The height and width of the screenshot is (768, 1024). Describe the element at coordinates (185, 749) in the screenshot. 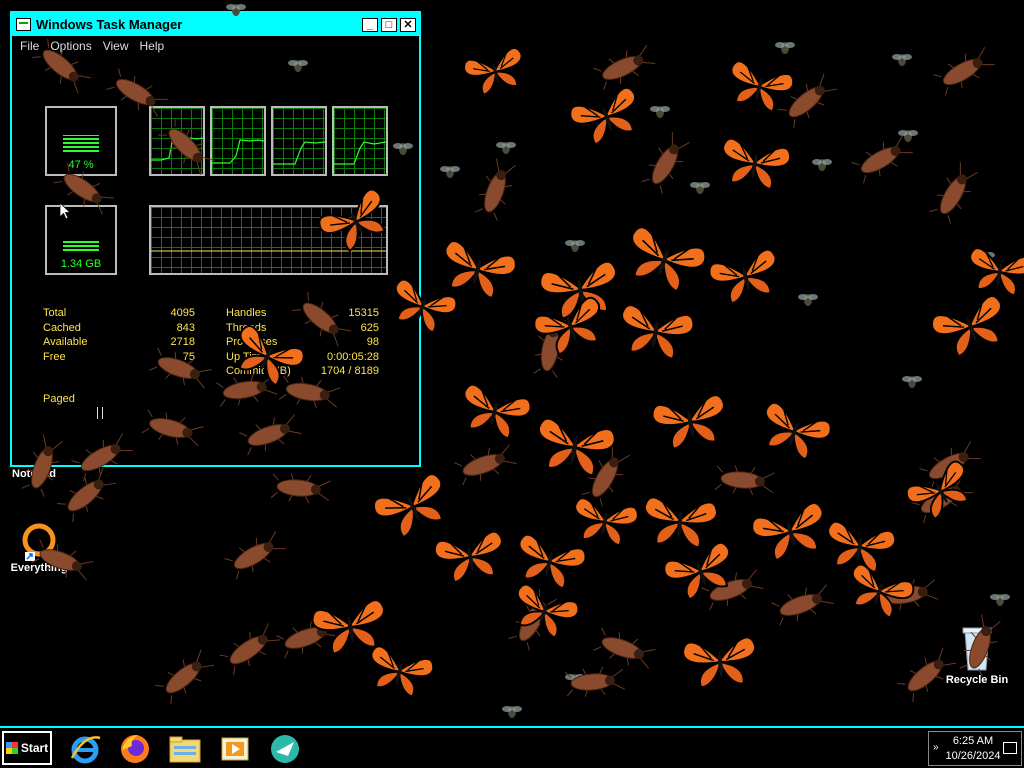

I see `file-explorer-icon` at that location.